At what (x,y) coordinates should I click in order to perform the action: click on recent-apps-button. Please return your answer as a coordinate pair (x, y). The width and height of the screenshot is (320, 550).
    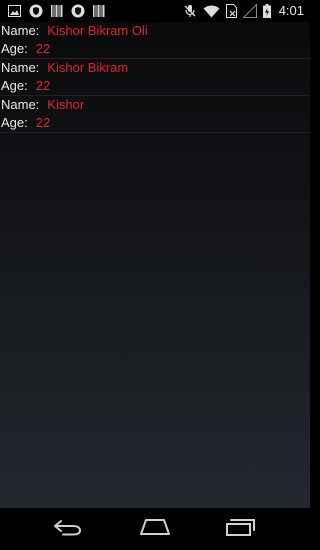
    Looking at the image, I should click on (241, 529).